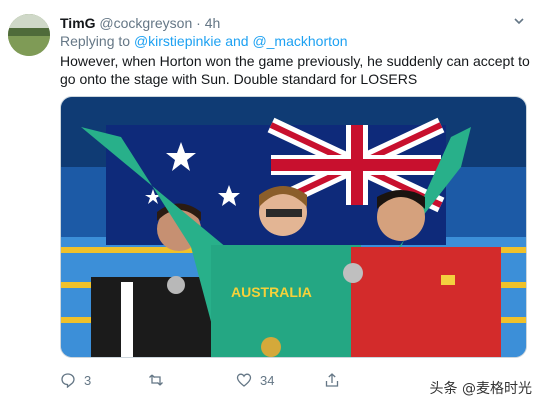 Image resolution: width=540 pixels, height=405 pixels. What do you see at coordinates (78, 23) in the screenshot?
I see `display-name: TimG` at bounding box center [78, 23].